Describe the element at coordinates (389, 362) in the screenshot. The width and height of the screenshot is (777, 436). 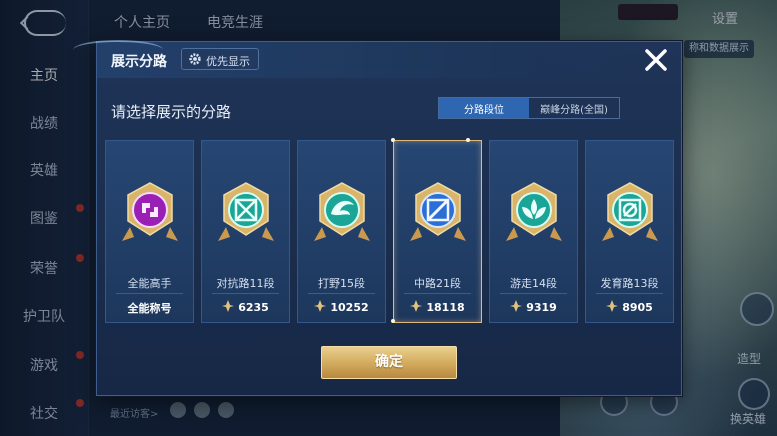
I see `confirm-button: 确定` at that location.